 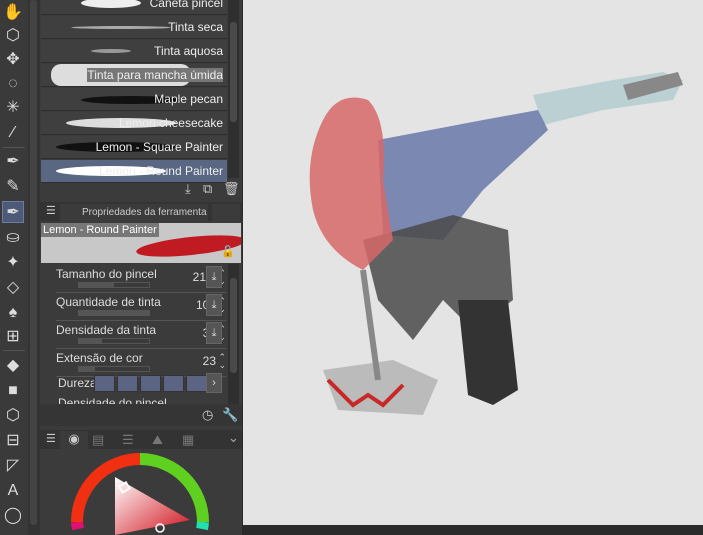 I want to click on prop-ink-density: Densidade da tinta33⌃⌄, so click(x=141, y=335).